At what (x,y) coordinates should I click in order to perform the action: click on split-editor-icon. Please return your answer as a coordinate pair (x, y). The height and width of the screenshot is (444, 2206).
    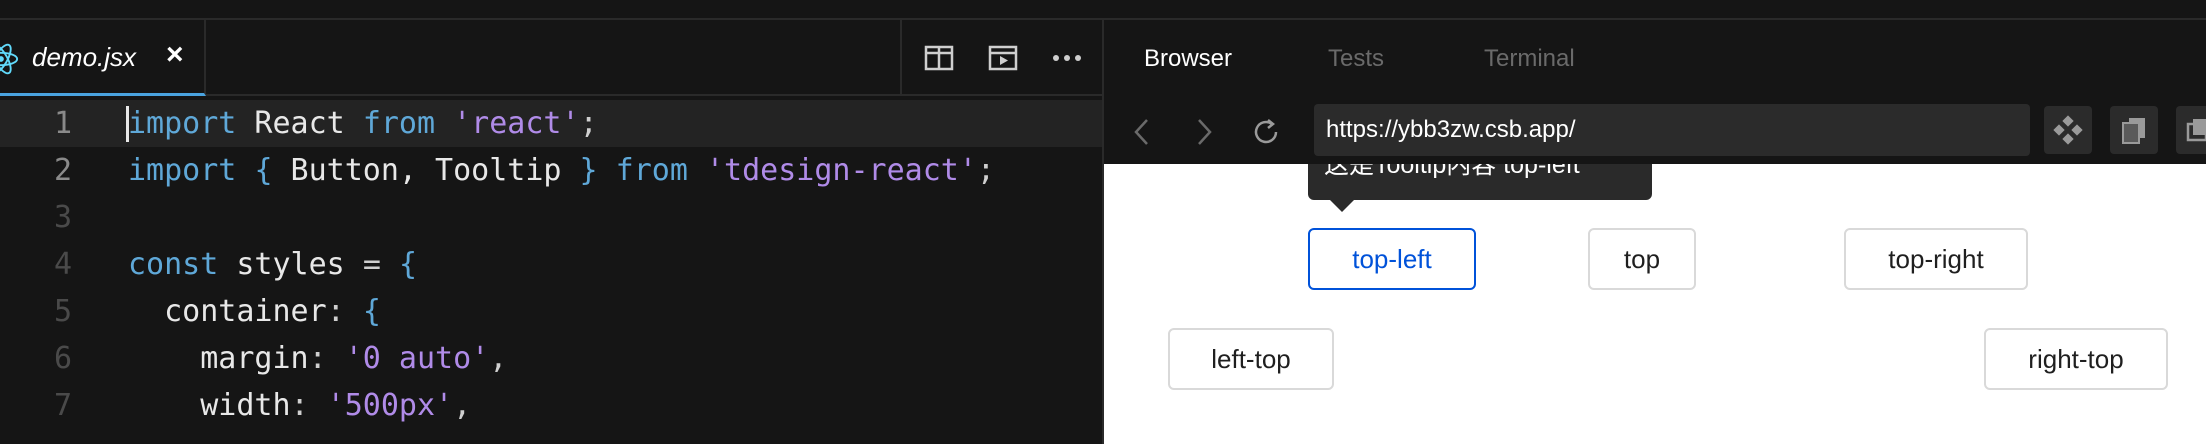
    Looking at the image, I should click on (939, 58).